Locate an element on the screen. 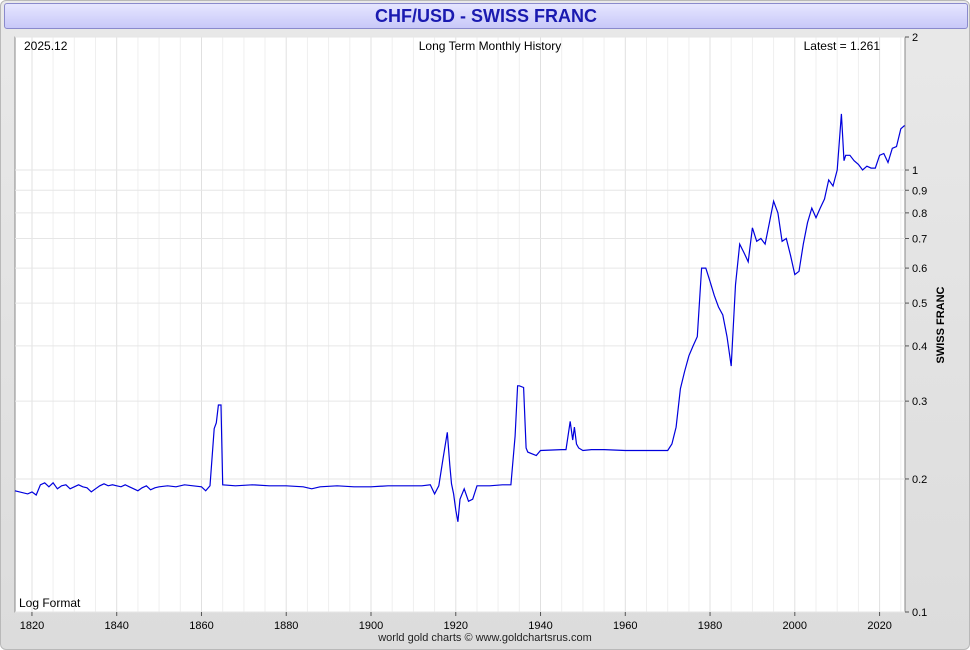  x-tick-label: 1860 is located at coordinates (201, 626).